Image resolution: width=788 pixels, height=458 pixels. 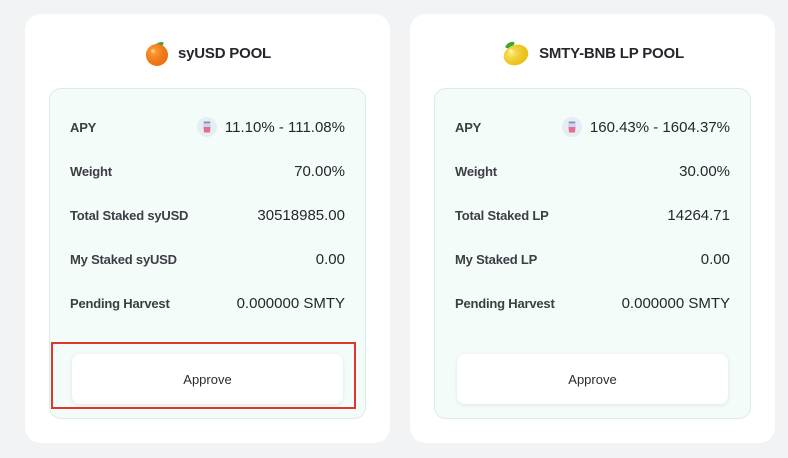 What do you see at coordinates (516, 53) in the screenshot?
I see `lemon-icon` at bounding box center [516, 53].